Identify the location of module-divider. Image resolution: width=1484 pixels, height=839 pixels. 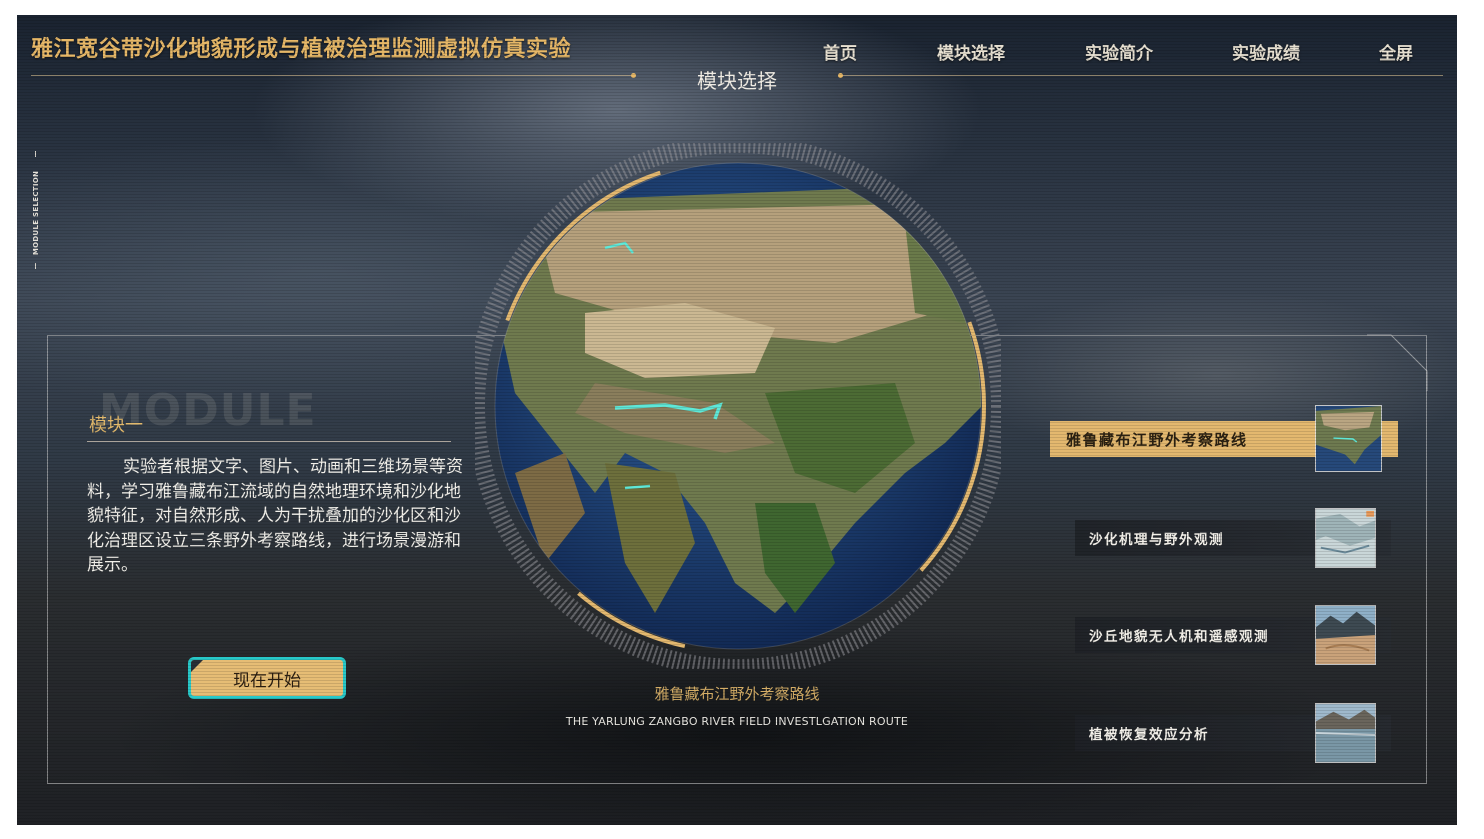
(269, 441).